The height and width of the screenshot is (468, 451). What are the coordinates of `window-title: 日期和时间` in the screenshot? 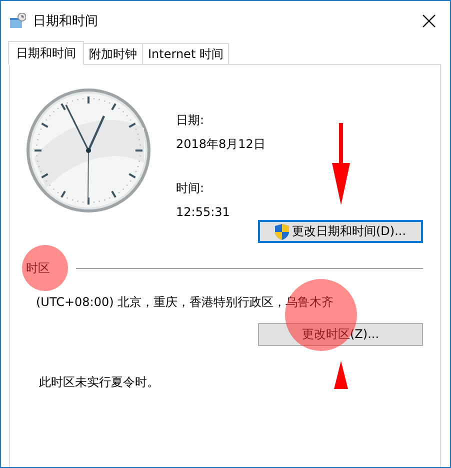 It's located at (65, 21).